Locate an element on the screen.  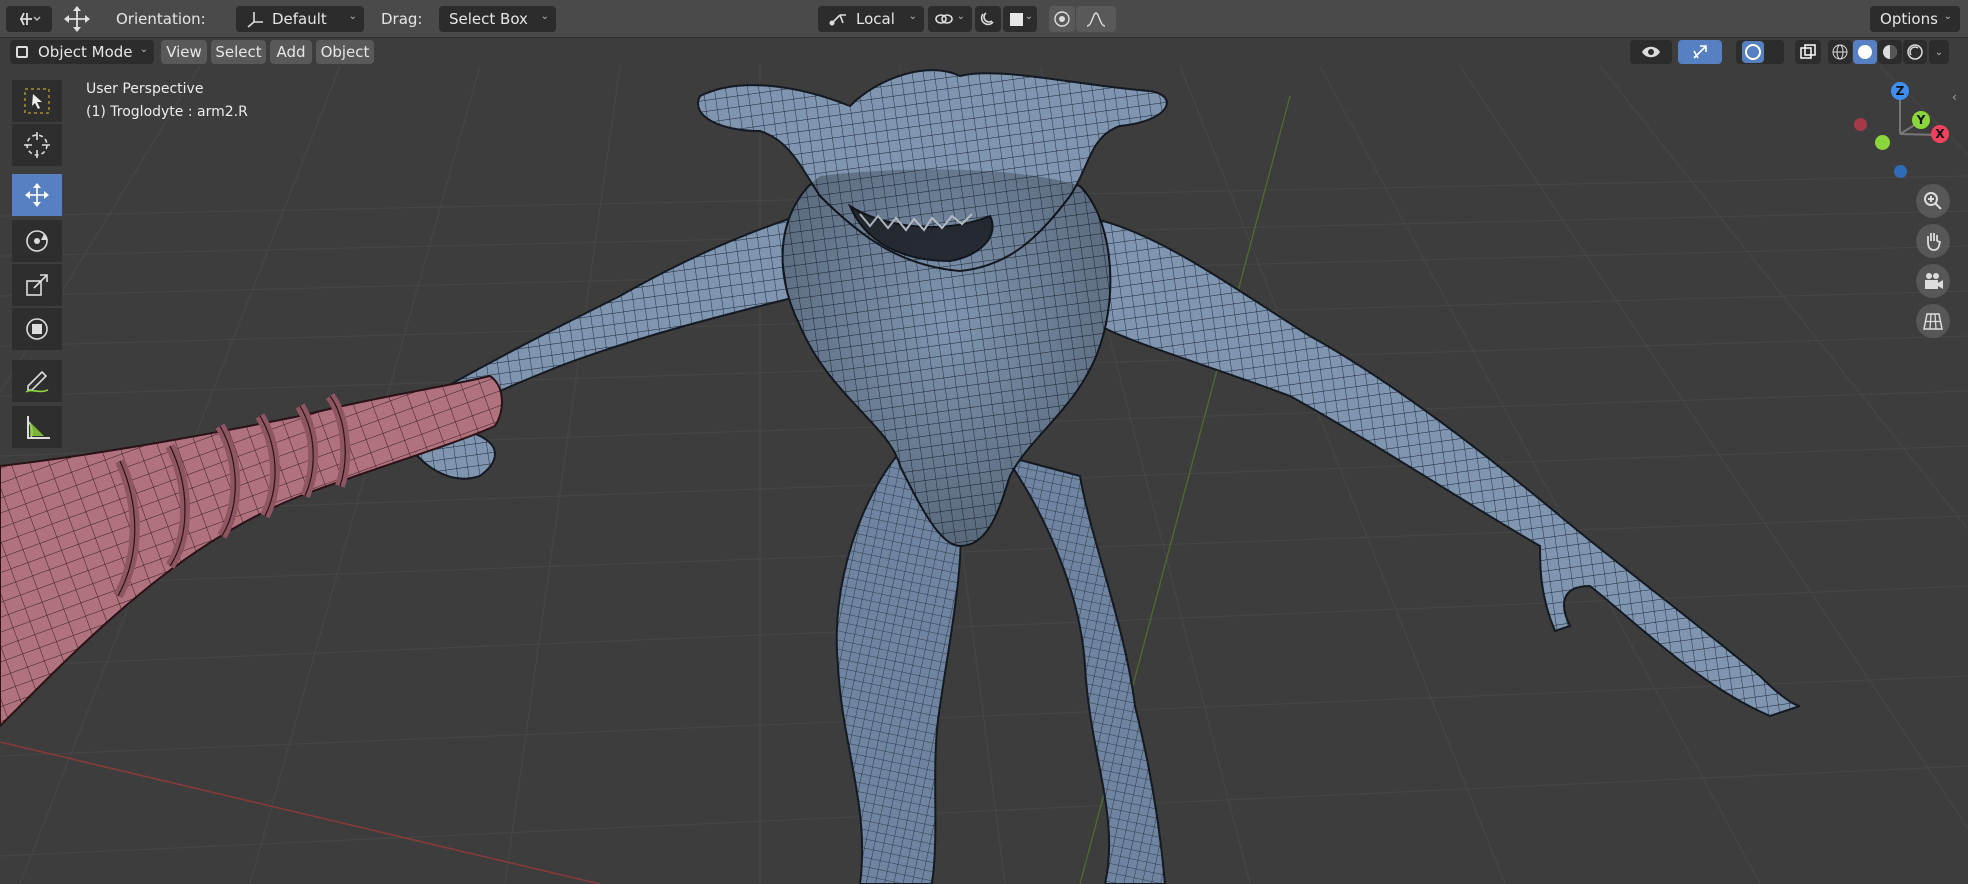
gizmo-toggle is located at coordinates (1700, 52).